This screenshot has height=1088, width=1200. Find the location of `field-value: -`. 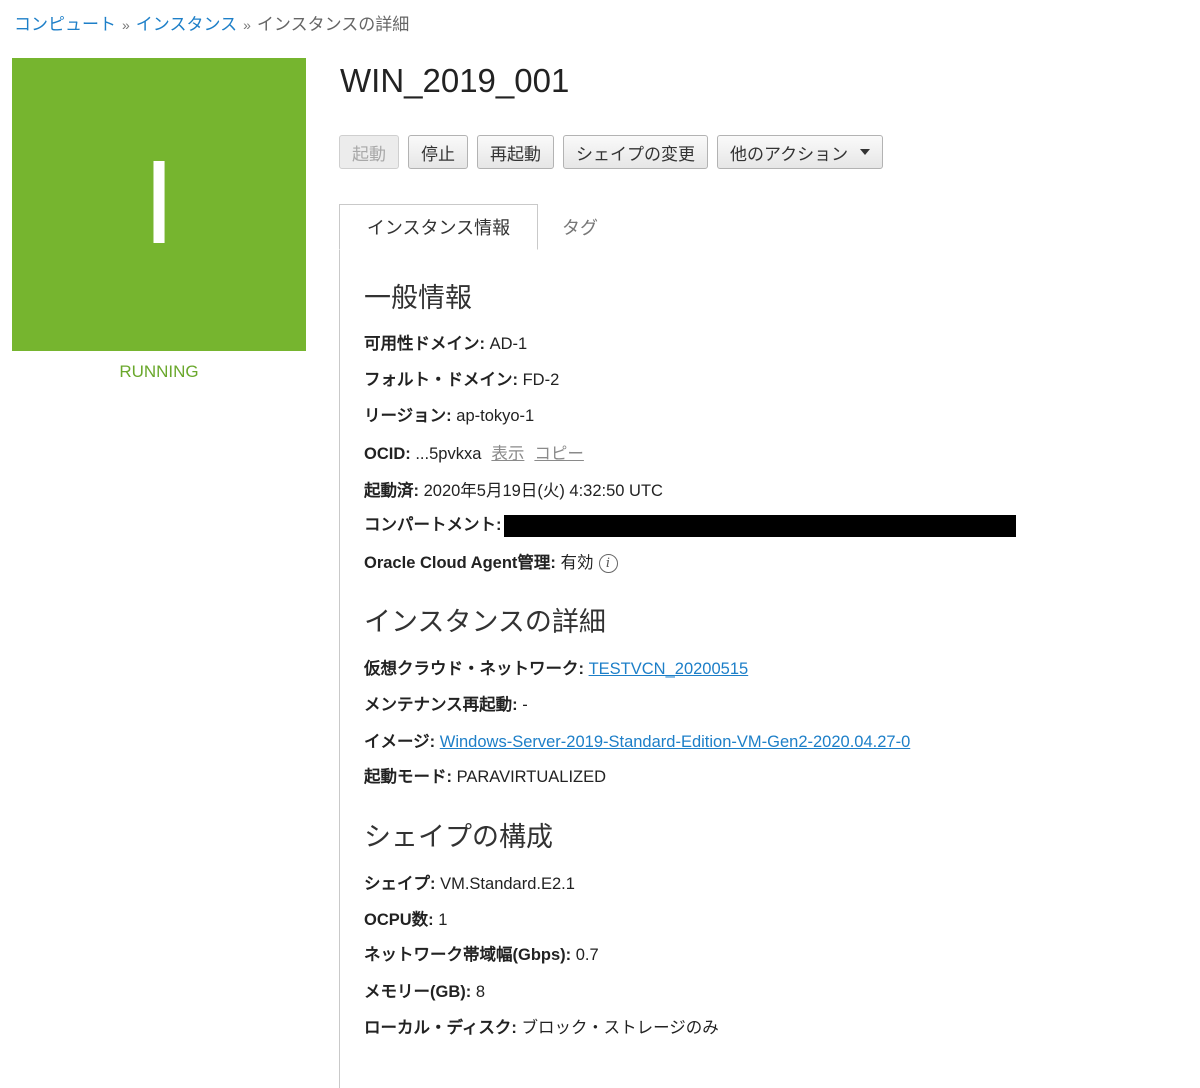

field-value: - is located at coordinates (525, 705).